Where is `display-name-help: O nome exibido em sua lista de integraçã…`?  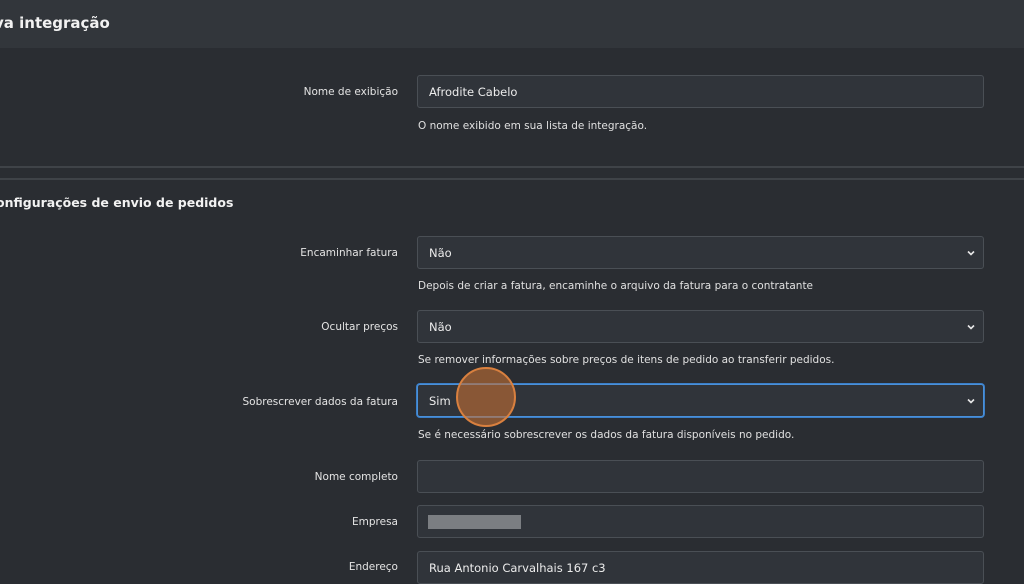 display-name-help: O nome exibido em sua lista de integraçã… is located at coordinates (533, 126).